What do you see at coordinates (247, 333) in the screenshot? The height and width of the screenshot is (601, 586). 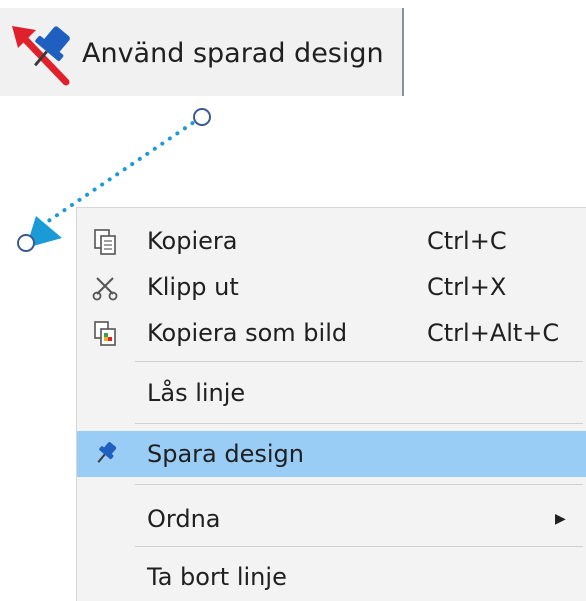 I see `menu-item-label: Kopiera som bild` at bounding box center [247, 333].